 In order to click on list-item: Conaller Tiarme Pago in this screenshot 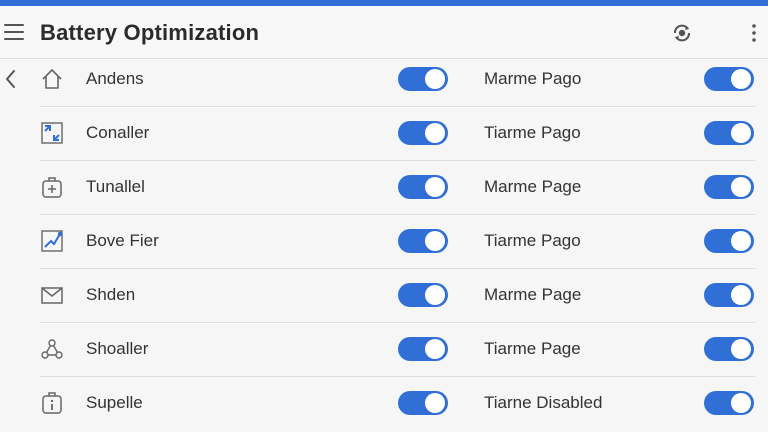, I will do `click(397, 133)`.